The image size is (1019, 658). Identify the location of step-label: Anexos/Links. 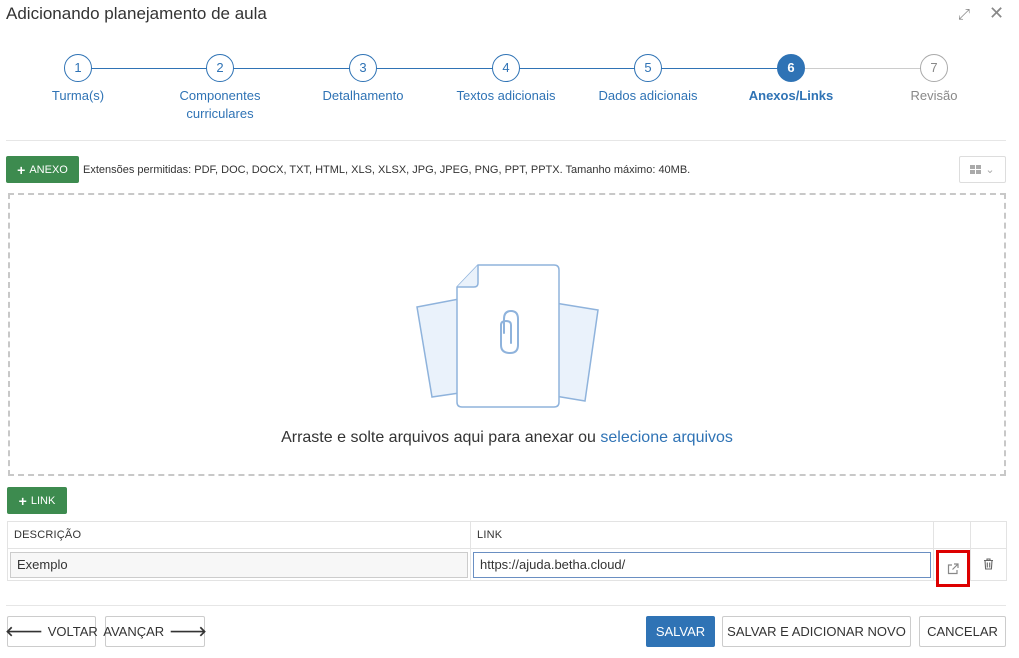
(791, 95).